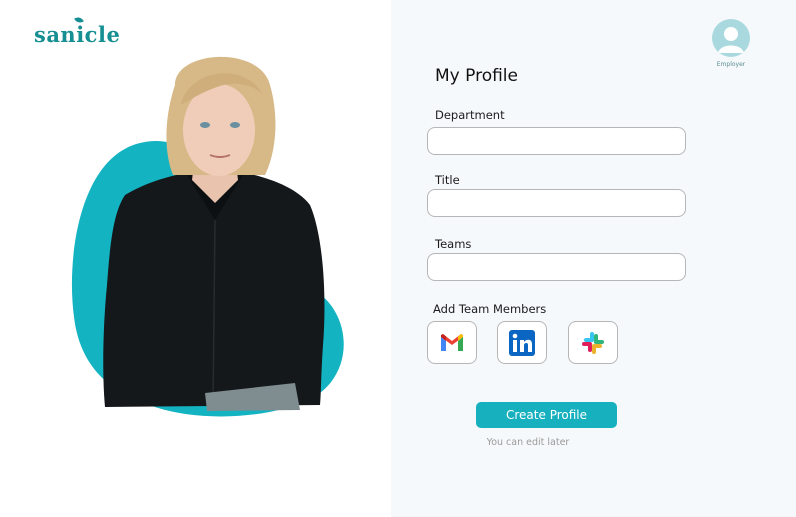 This screenshot has height=517, width=796. What do you see at coordinates (556, 267) in the screenshot?
I see `teams-input` at bounding box center [556, 267].